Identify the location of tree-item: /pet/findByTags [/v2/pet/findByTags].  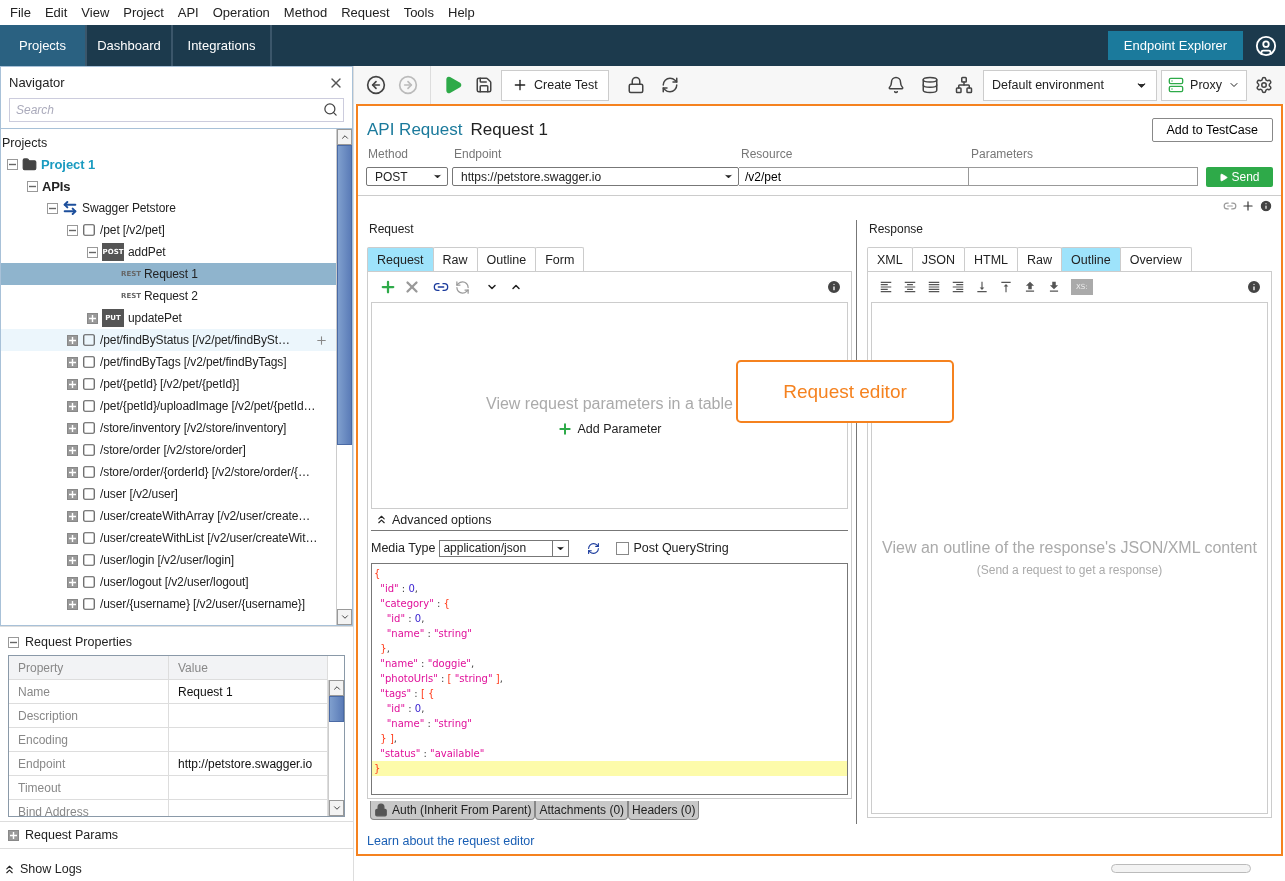
(168, 362).